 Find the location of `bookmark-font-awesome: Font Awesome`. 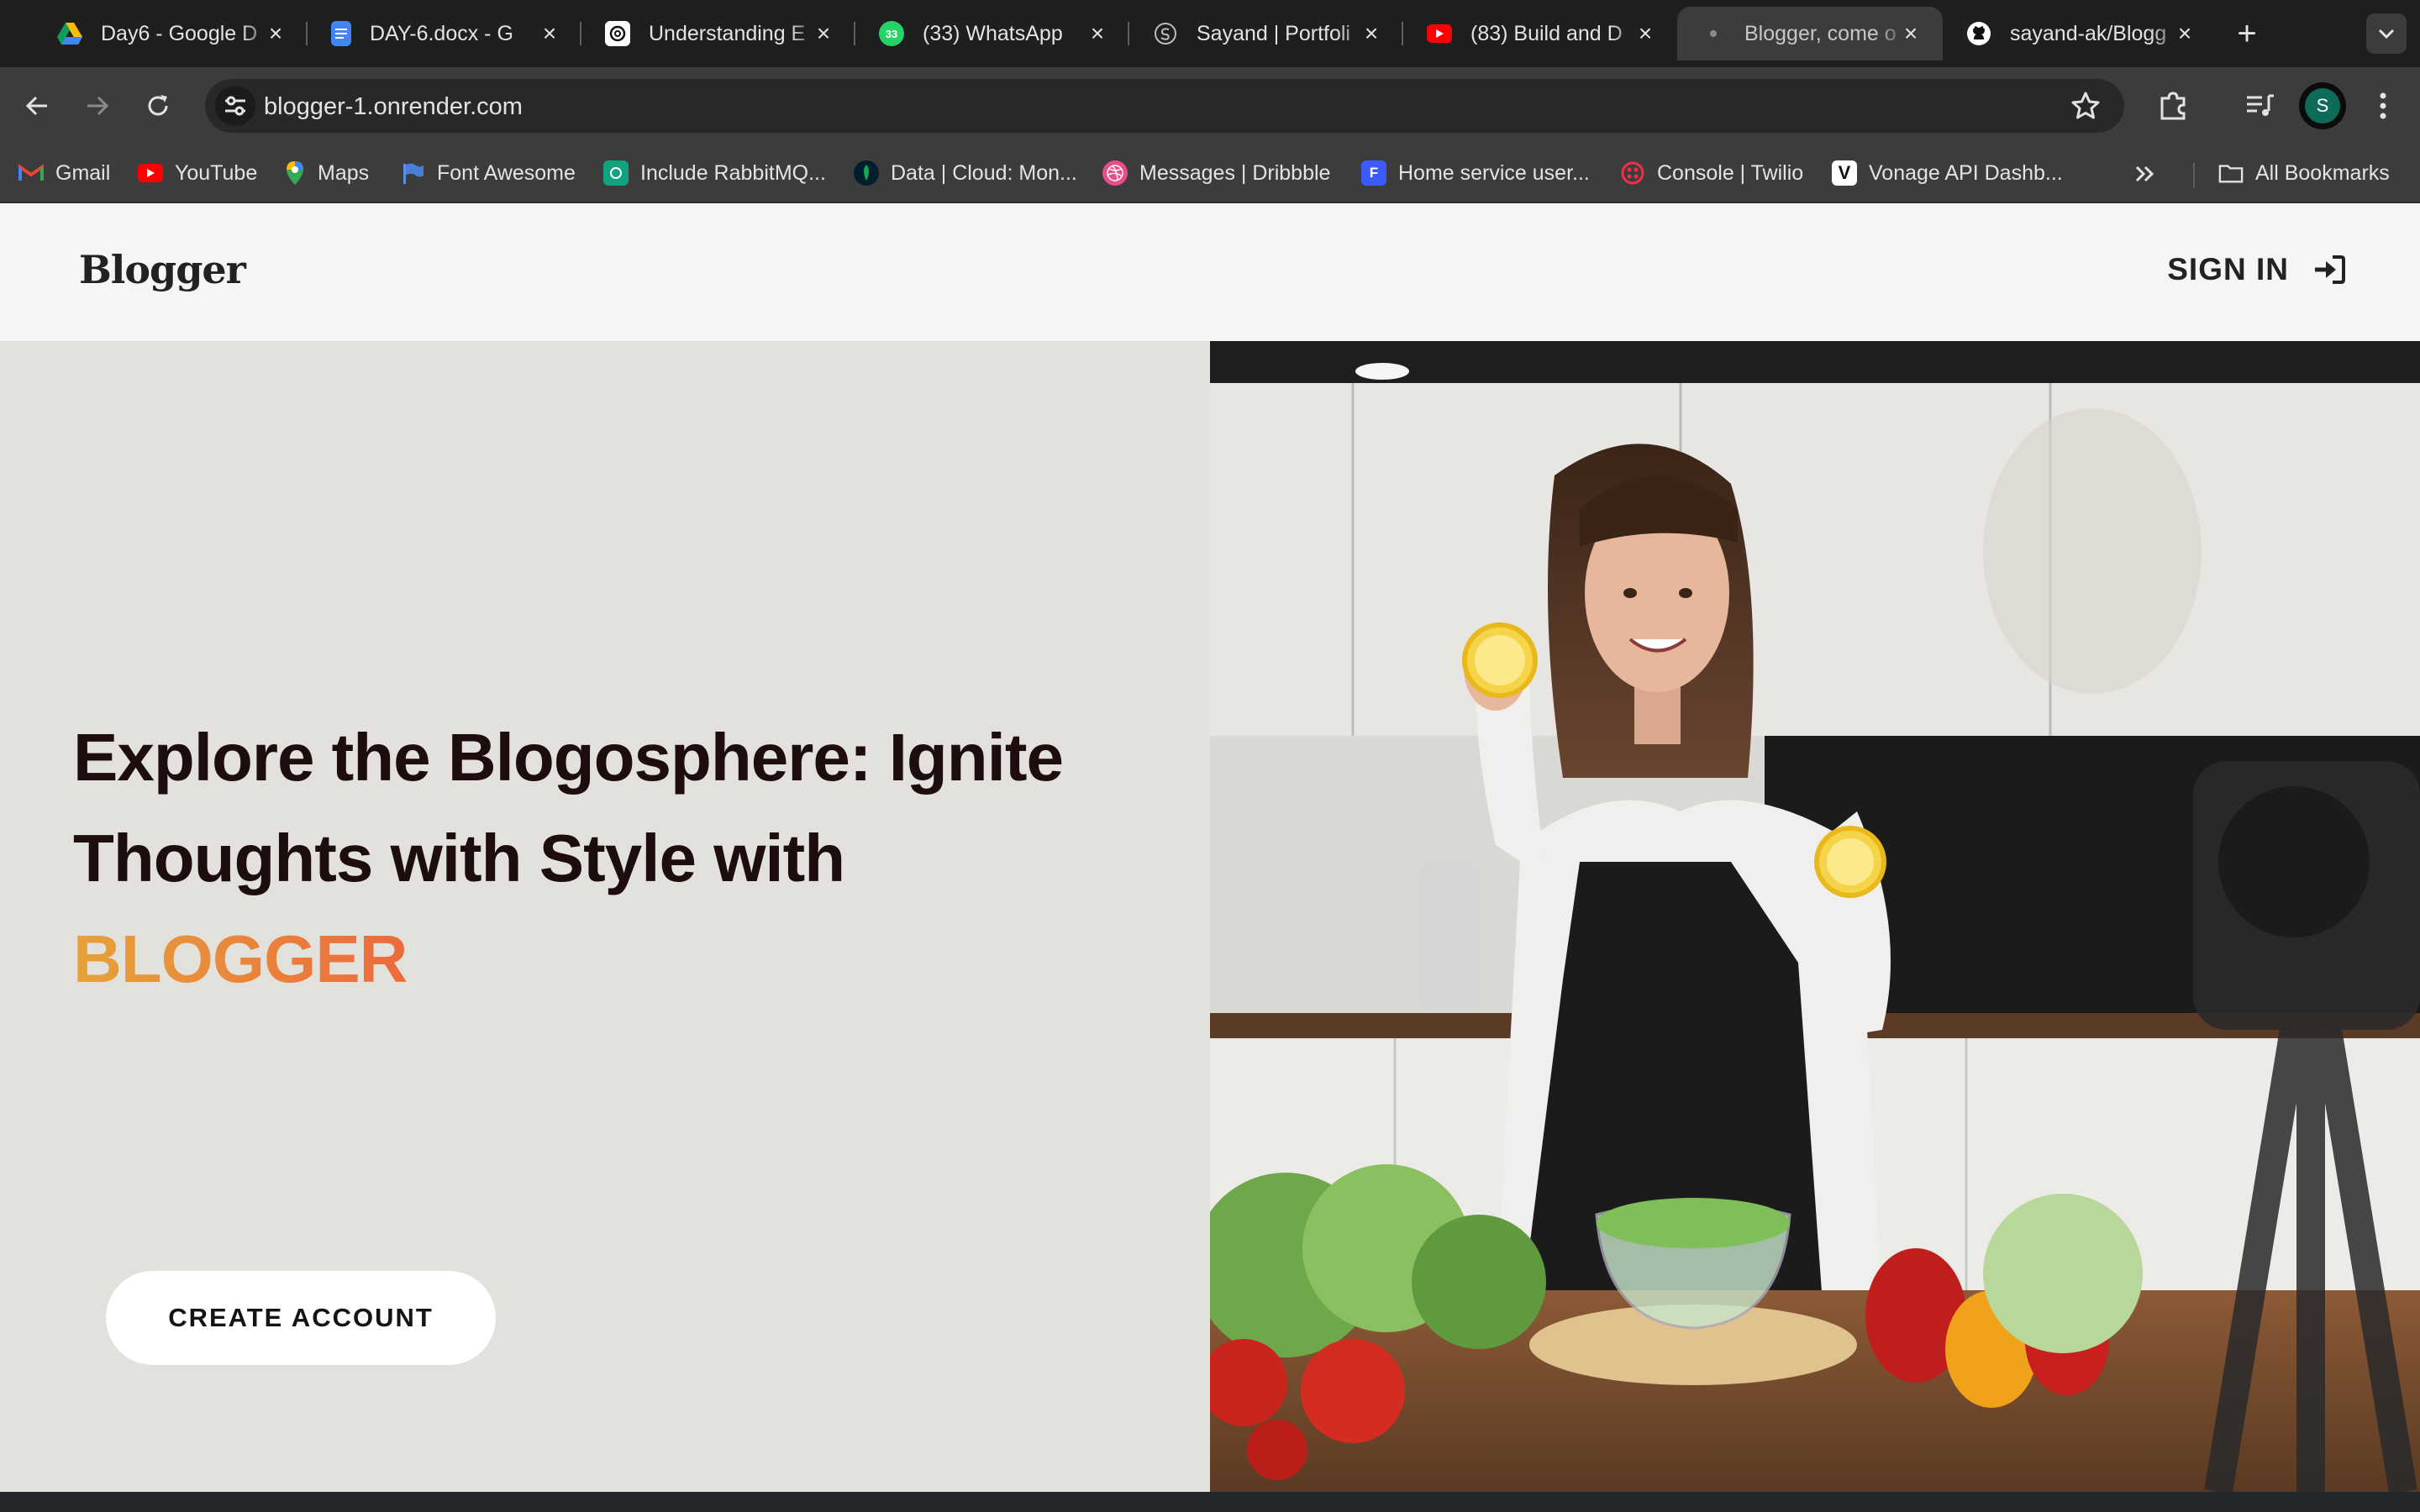

bookmark-font-awesome: Font Awesome is located at coordinates (488, 173).